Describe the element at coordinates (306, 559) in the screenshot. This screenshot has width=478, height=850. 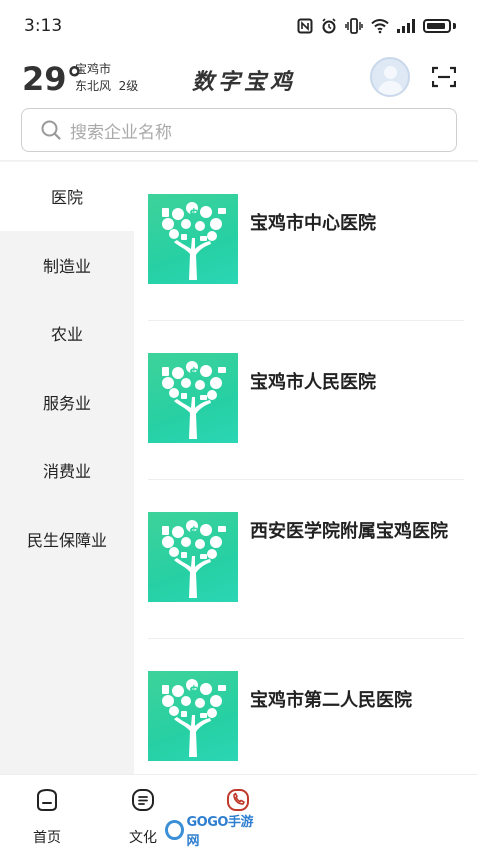
I see `list-item: $ 西安医学院附属宝鸡医院` at that location.